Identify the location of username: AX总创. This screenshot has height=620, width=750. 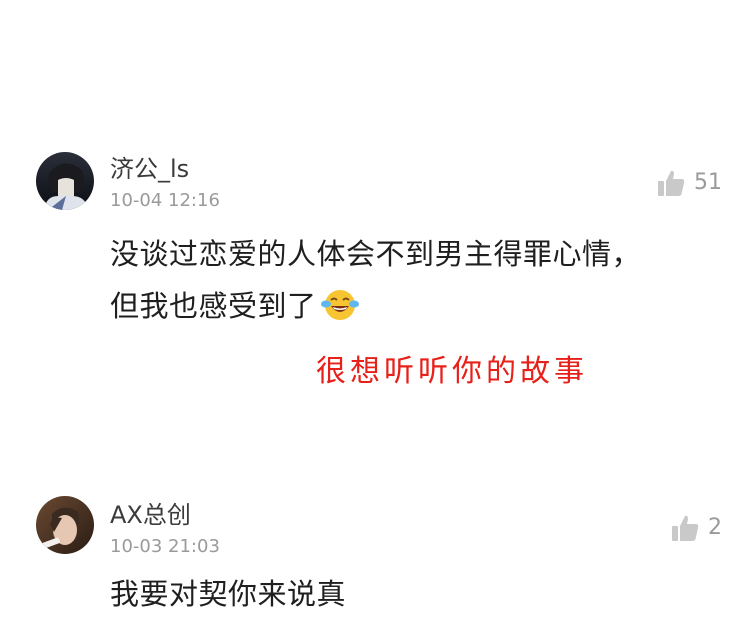
(150, 515).